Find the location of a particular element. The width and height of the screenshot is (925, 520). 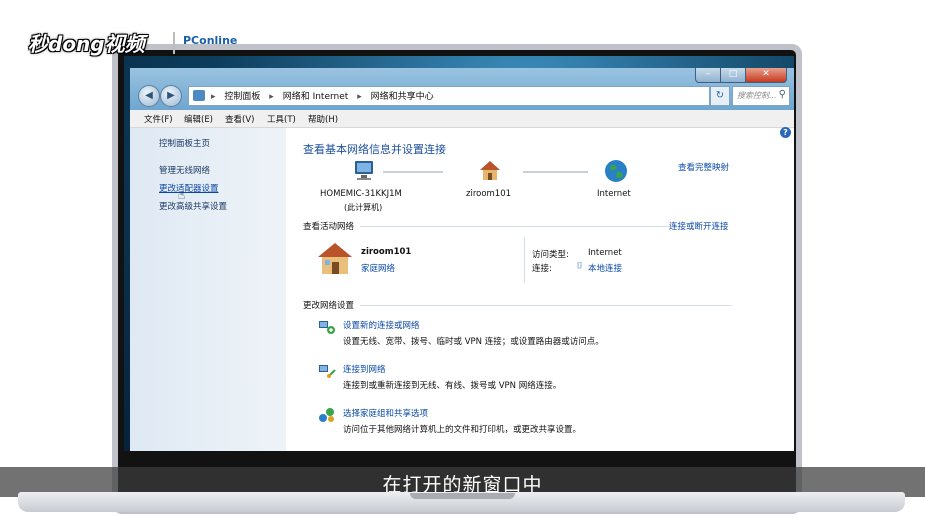

page-title: 查看基本网络信息并设置连接 is located at coordinates (374, 149).